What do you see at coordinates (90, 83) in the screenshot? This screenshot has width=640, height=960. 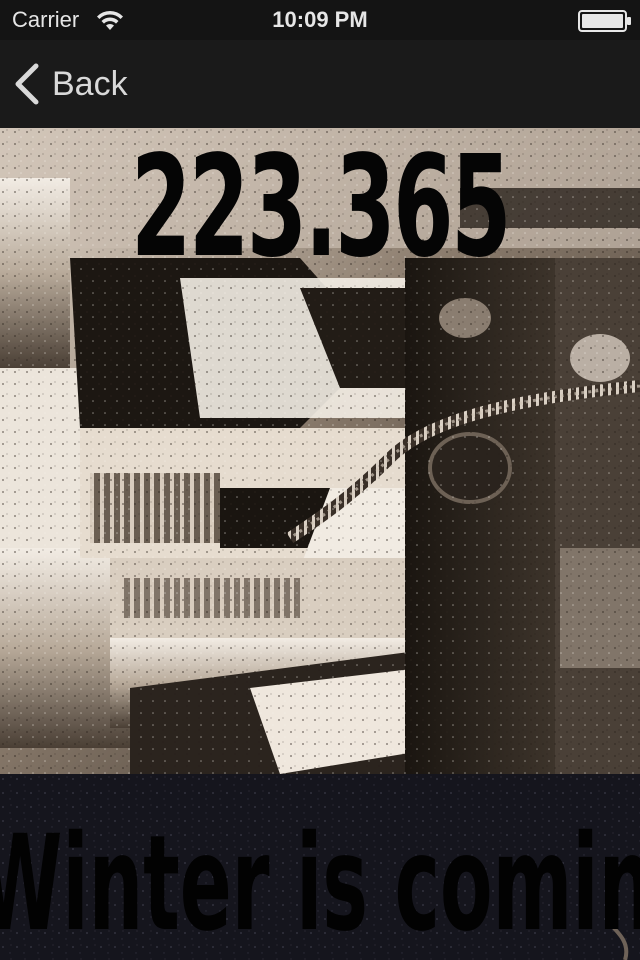 I see `back-label: Back` at bounding box center [90, 83].